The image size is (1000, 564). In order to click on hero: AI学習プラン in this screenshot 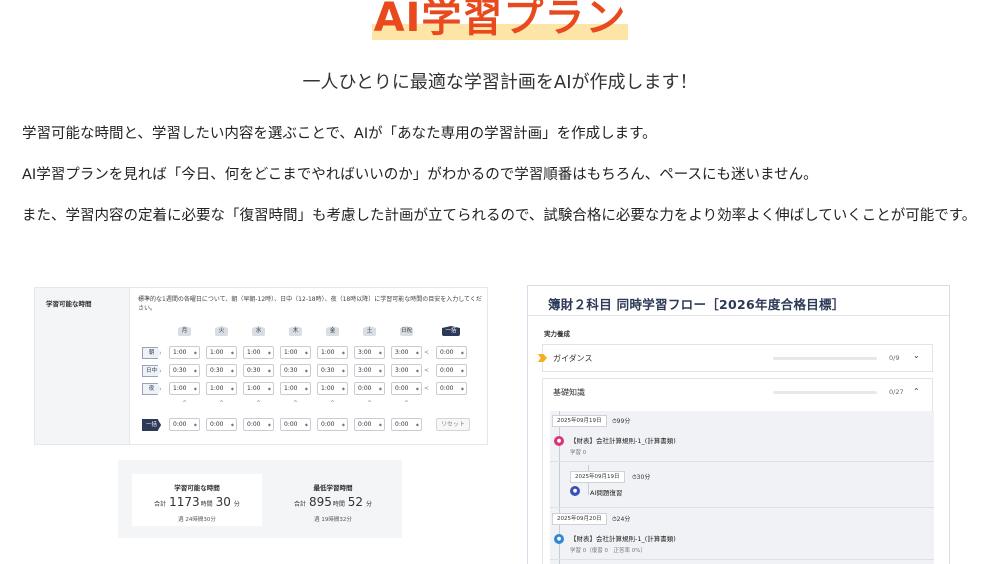, I will do `click(500, 21)`.